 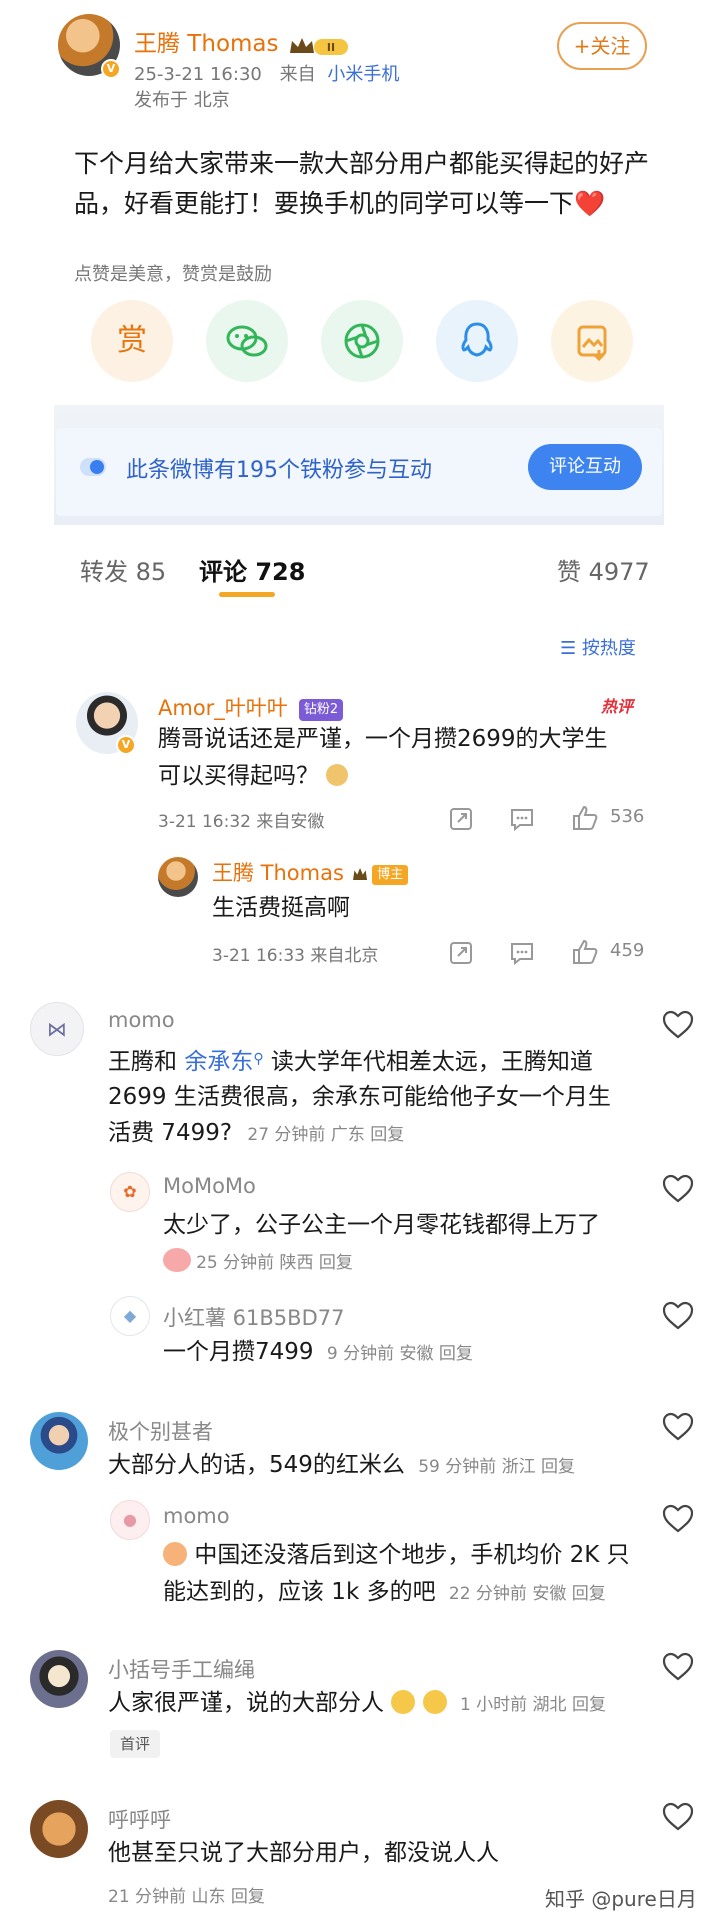 I want to click on reply-avatar, so click(x=178, y=877).